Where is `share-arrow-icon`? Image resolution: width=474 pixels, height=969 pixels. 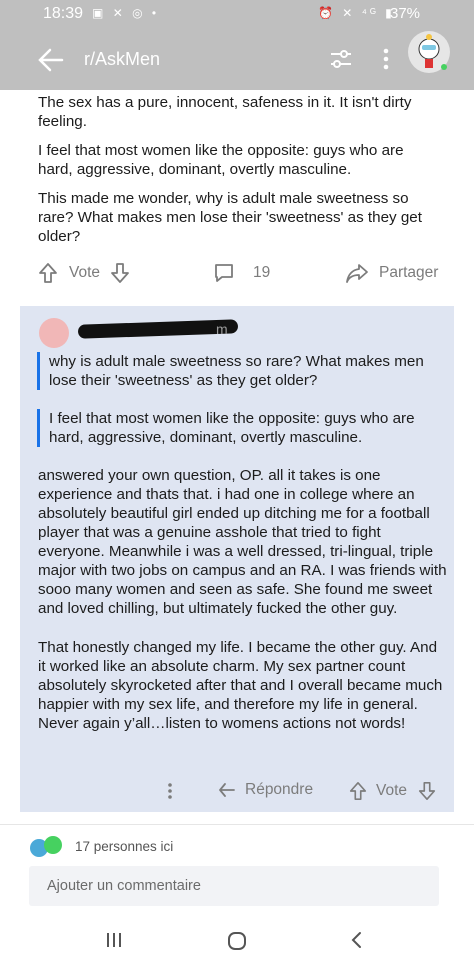
share-arrow-icon is located at coordinates (357, 273).